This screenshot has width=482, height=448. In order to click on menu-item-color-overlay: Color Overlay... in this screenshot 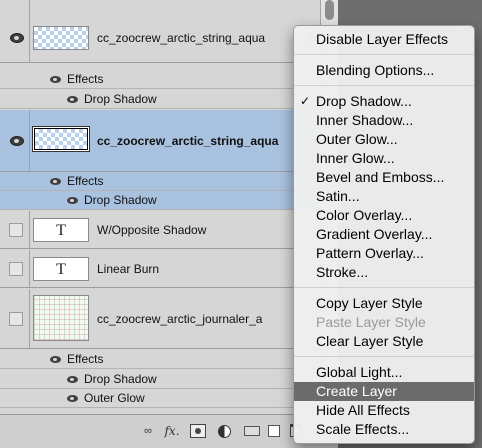, I will do `click(384, 215)`.